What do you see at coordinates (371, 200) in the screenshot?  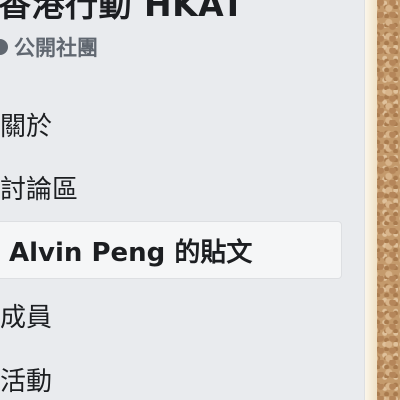 I see `cover-photo-frame-edge` at bounding box center [371, 200].